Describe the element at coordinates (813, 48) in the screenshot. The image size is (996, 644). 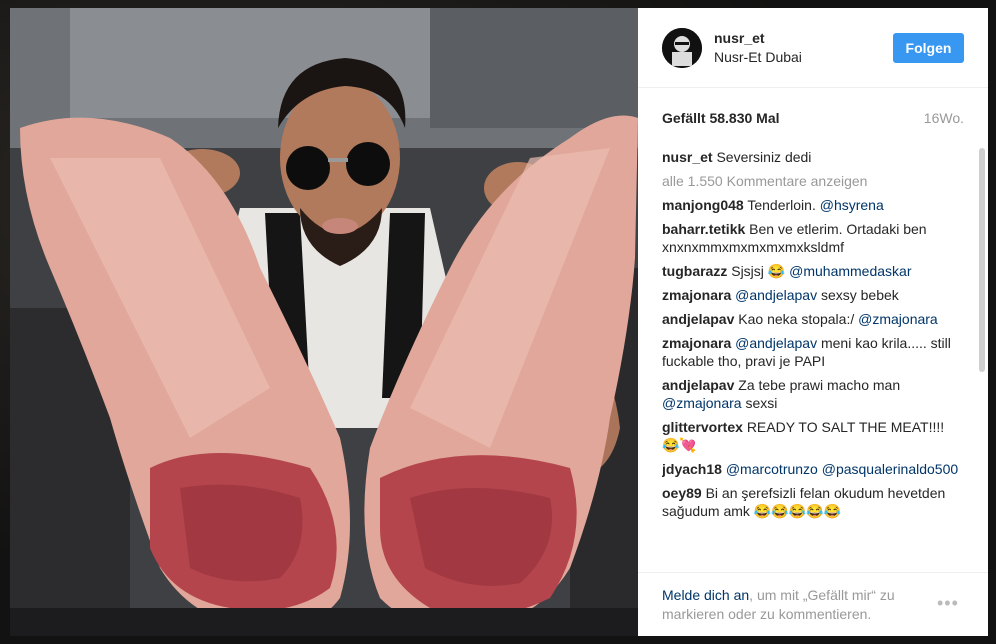
I see `post-header: nusr_et Nusr-Et Dubai Folgen` at that location.